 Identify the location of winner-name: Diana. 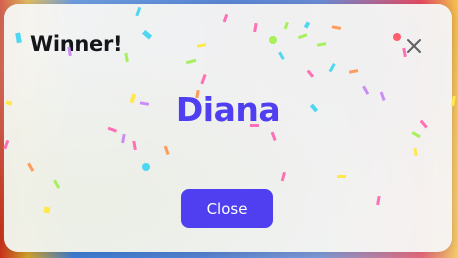
(228, 109).